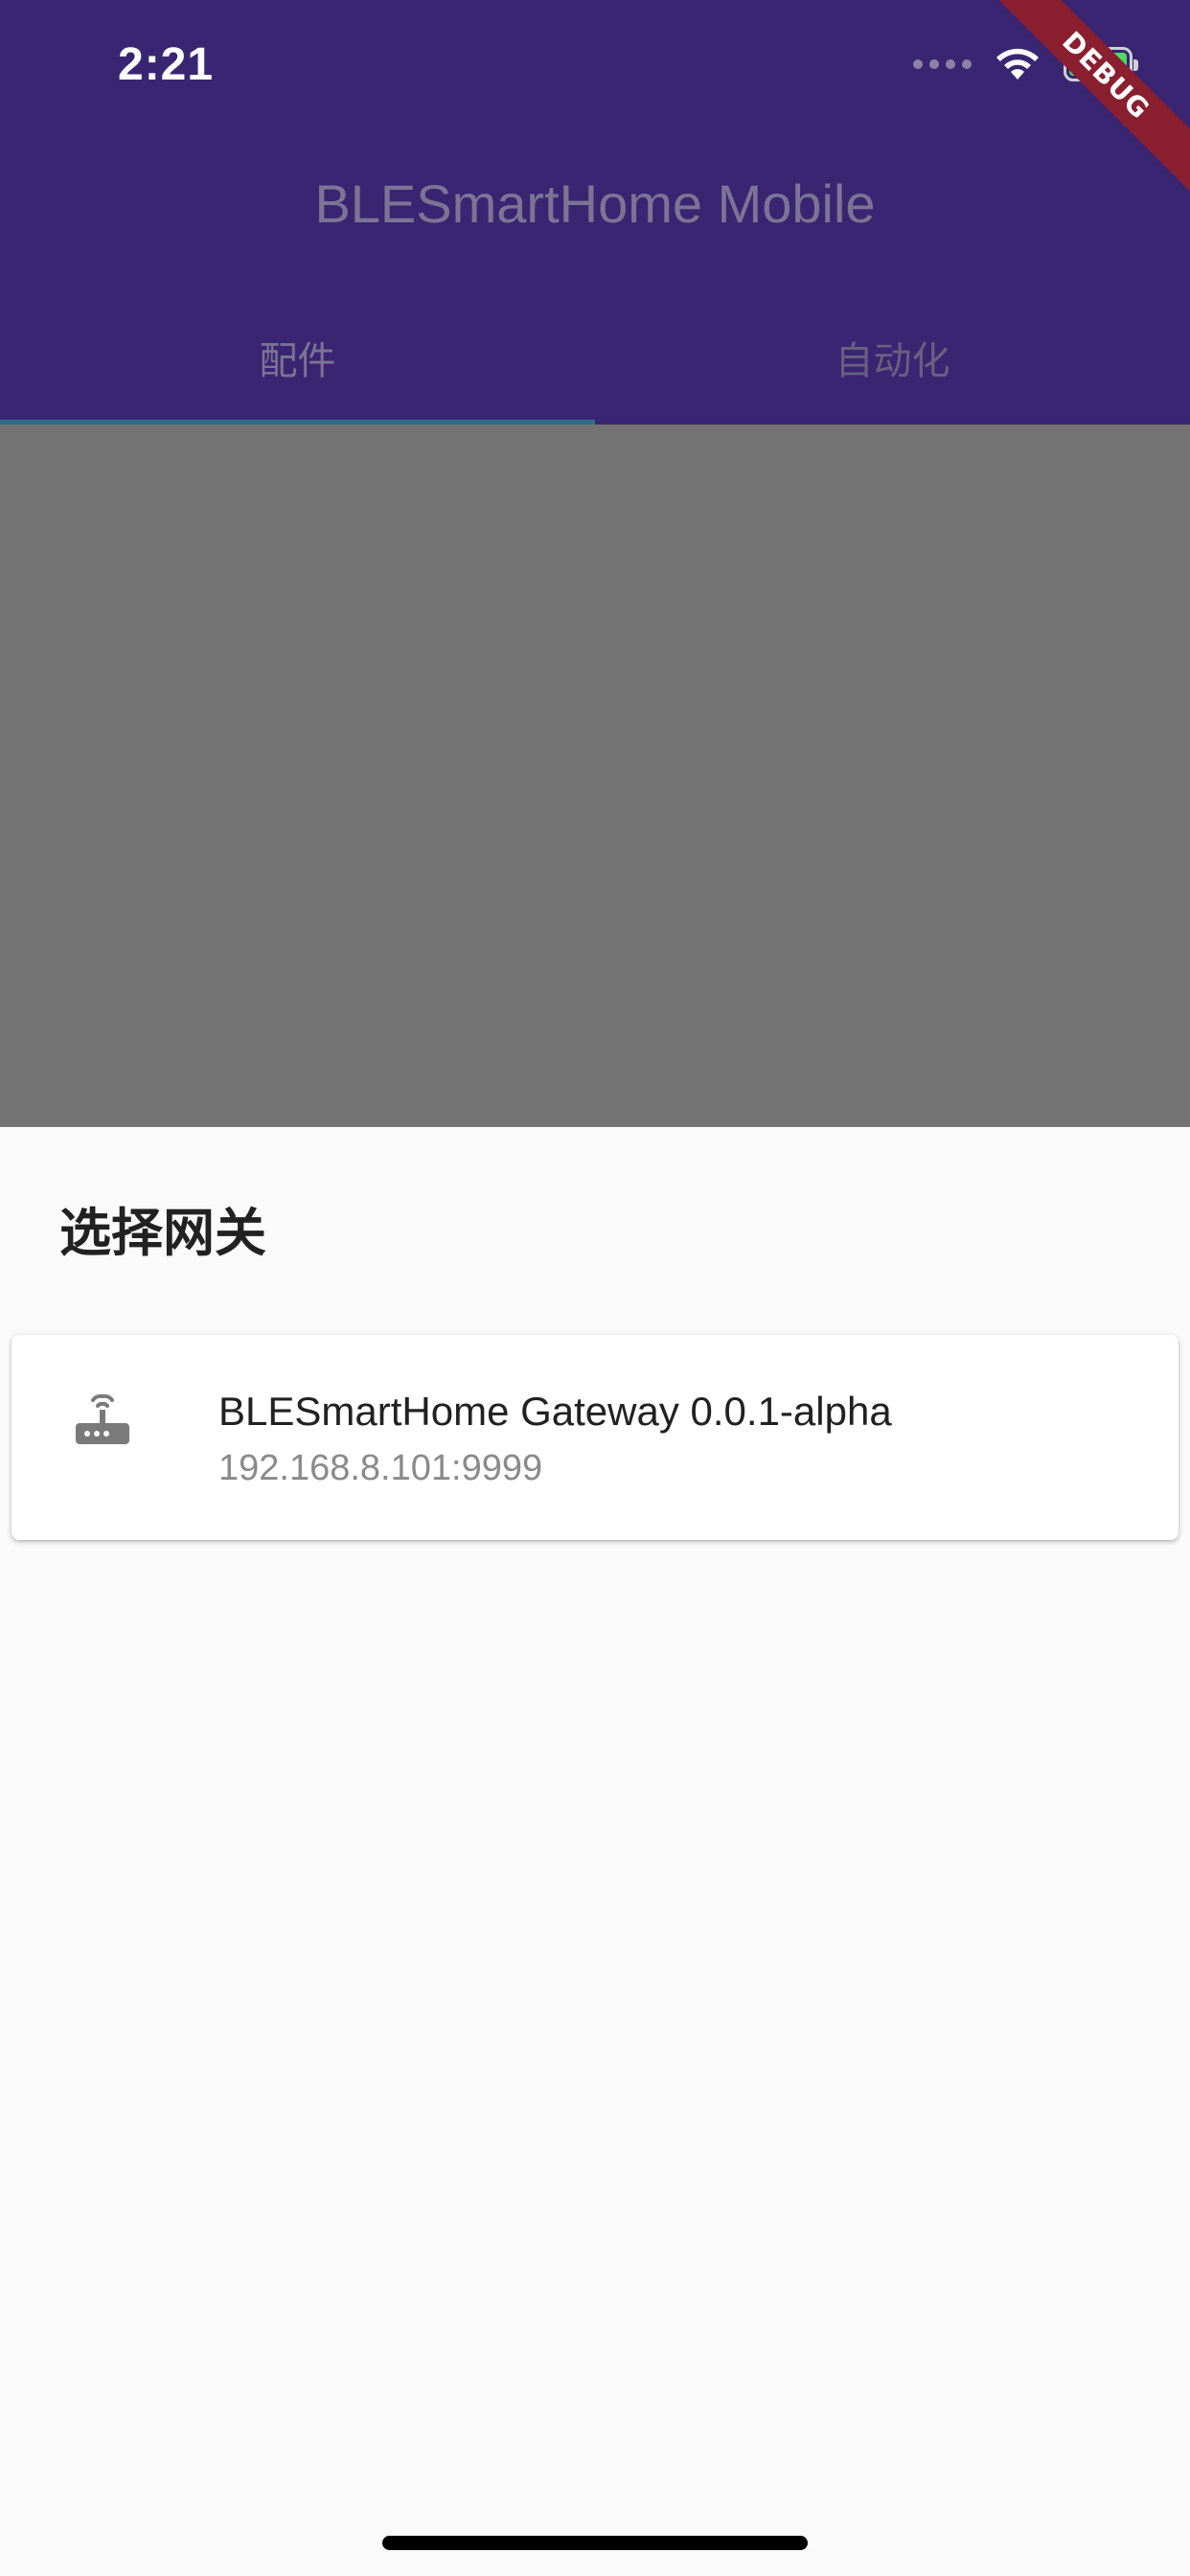 Image resolution: width=1190 pixels, height=2576 pixels. I want to click on sheet-title: 选择网关, so click(163, 1233).